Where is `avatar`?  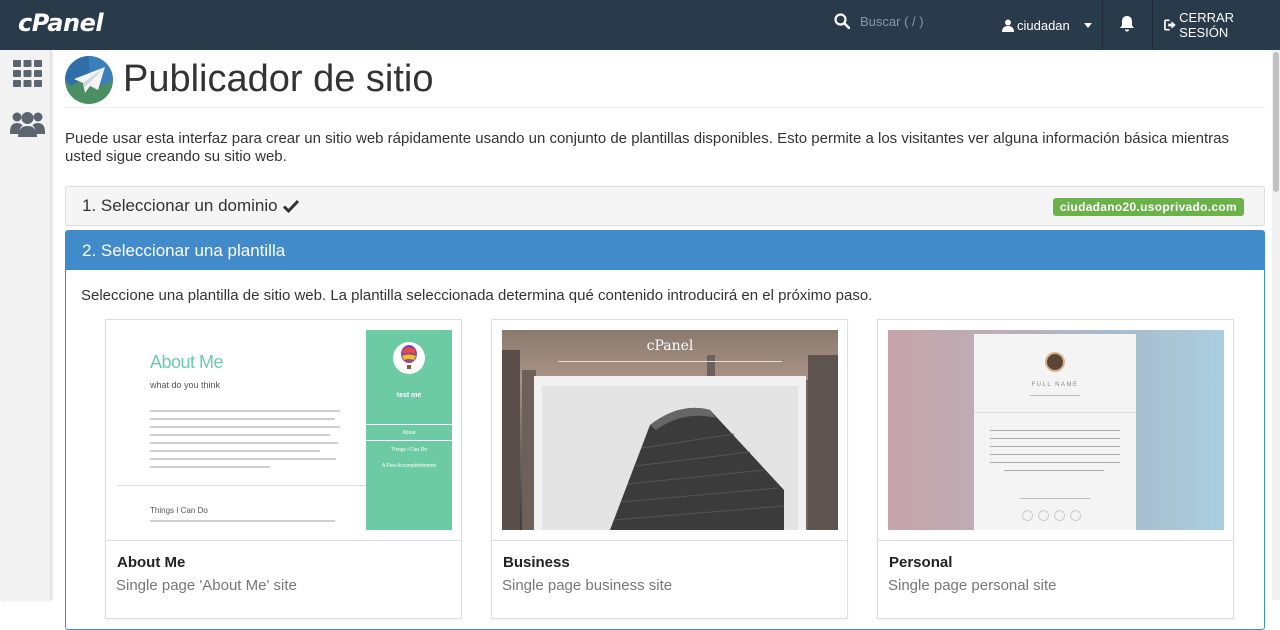 avatar is located at coordinates (1055, 362).